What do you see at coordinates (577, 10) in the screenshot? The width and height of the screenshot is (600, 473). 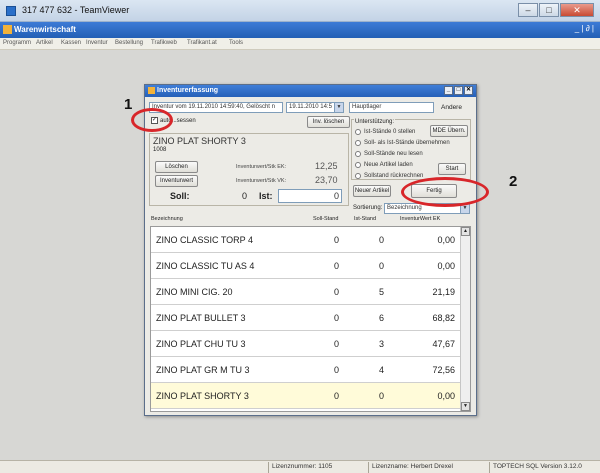 I see `close-button: ✕` at bounding box center [577, 10].